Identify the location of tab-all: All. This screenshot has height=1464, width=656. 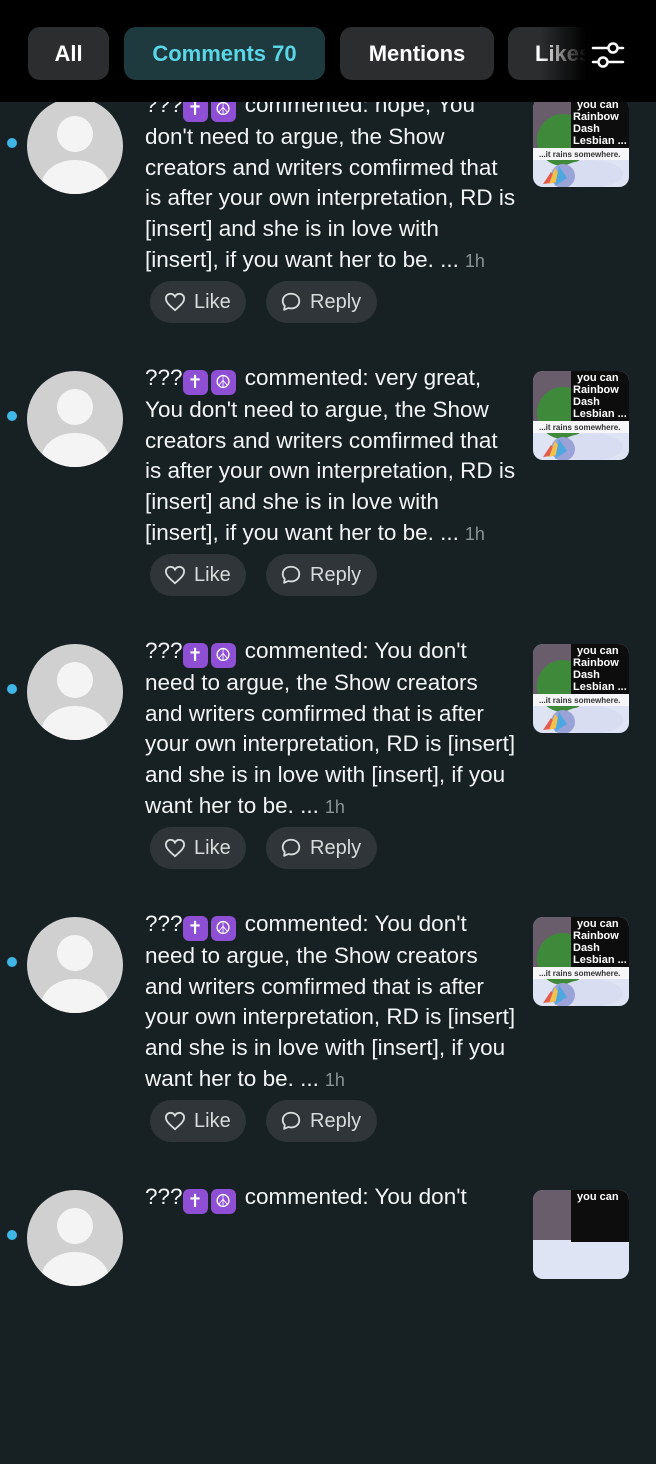
(68, 53).